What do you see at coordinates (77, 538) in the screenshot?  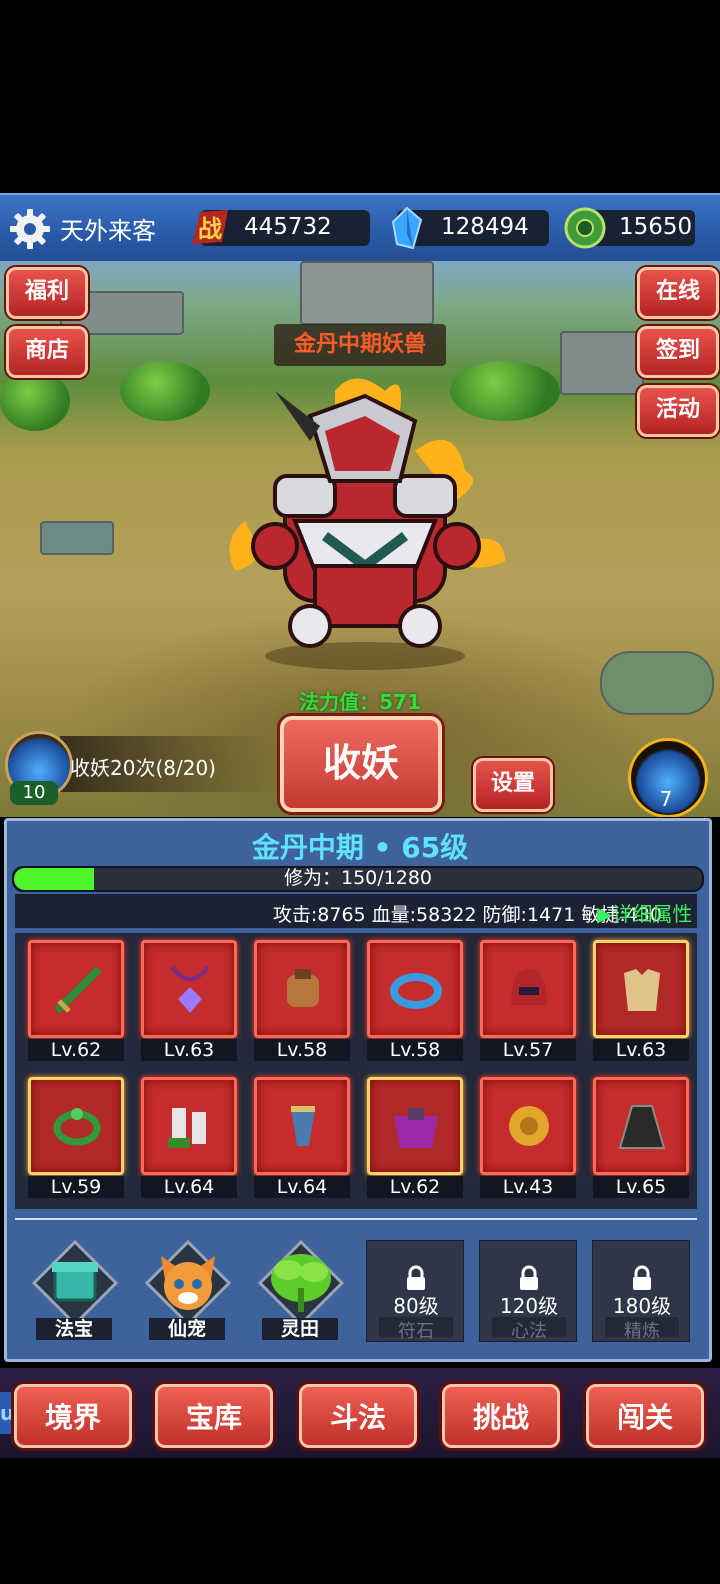 I see `ruin-rock` at bounding box center [77, 538].